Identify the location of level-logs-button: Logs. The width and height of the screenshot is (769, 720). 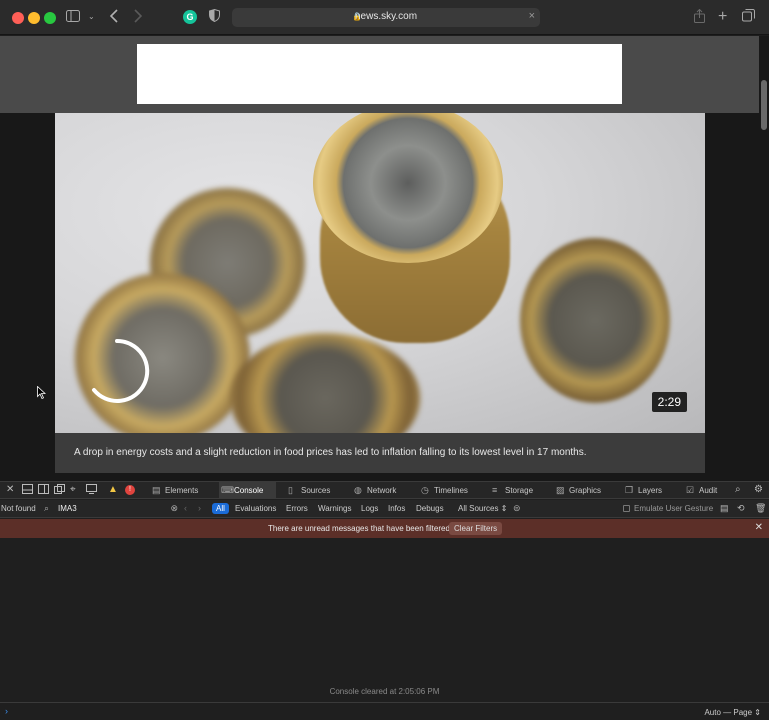
(369, 508).